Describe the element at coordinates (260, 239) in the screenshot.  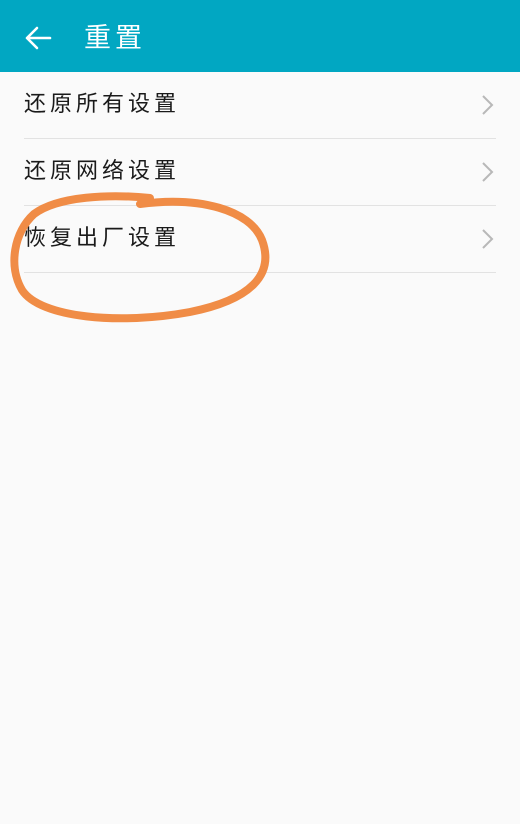
I see `list-item-factory-reset: 恢复出厂设置` at that location.